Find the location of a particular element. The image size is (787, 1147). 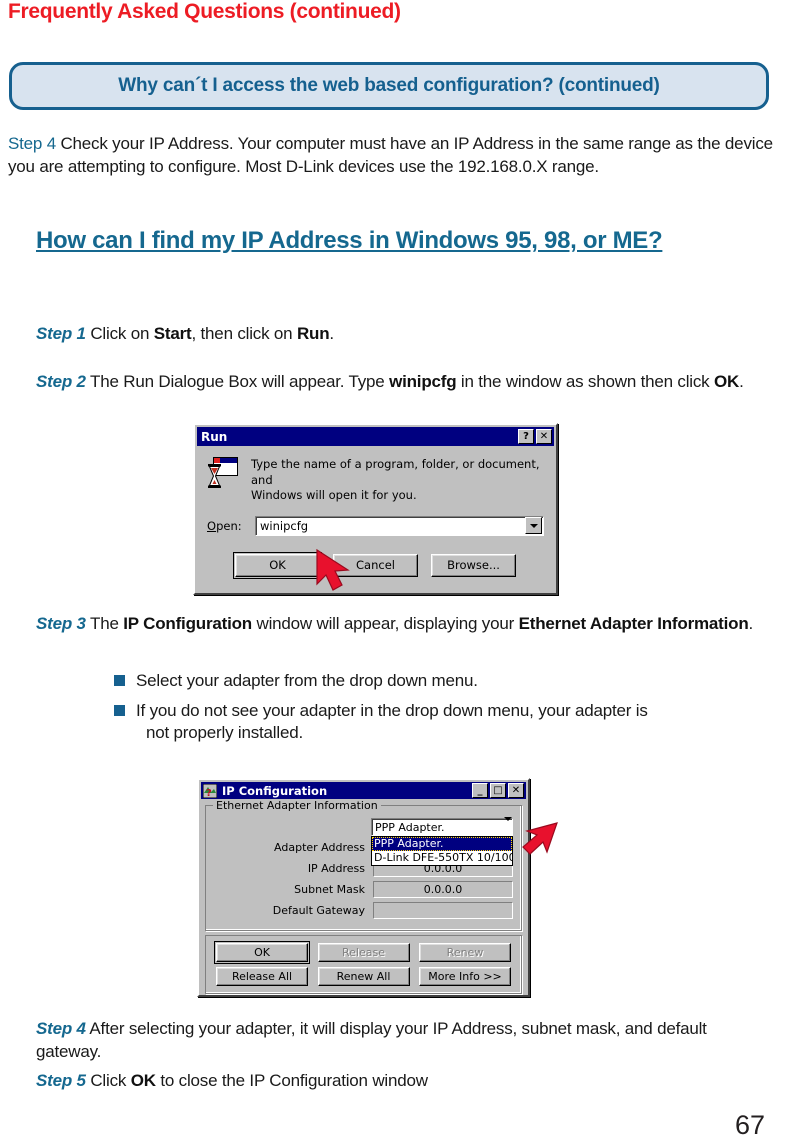

ipconfig-ok-button: OK is located at coordinates (262, 952).